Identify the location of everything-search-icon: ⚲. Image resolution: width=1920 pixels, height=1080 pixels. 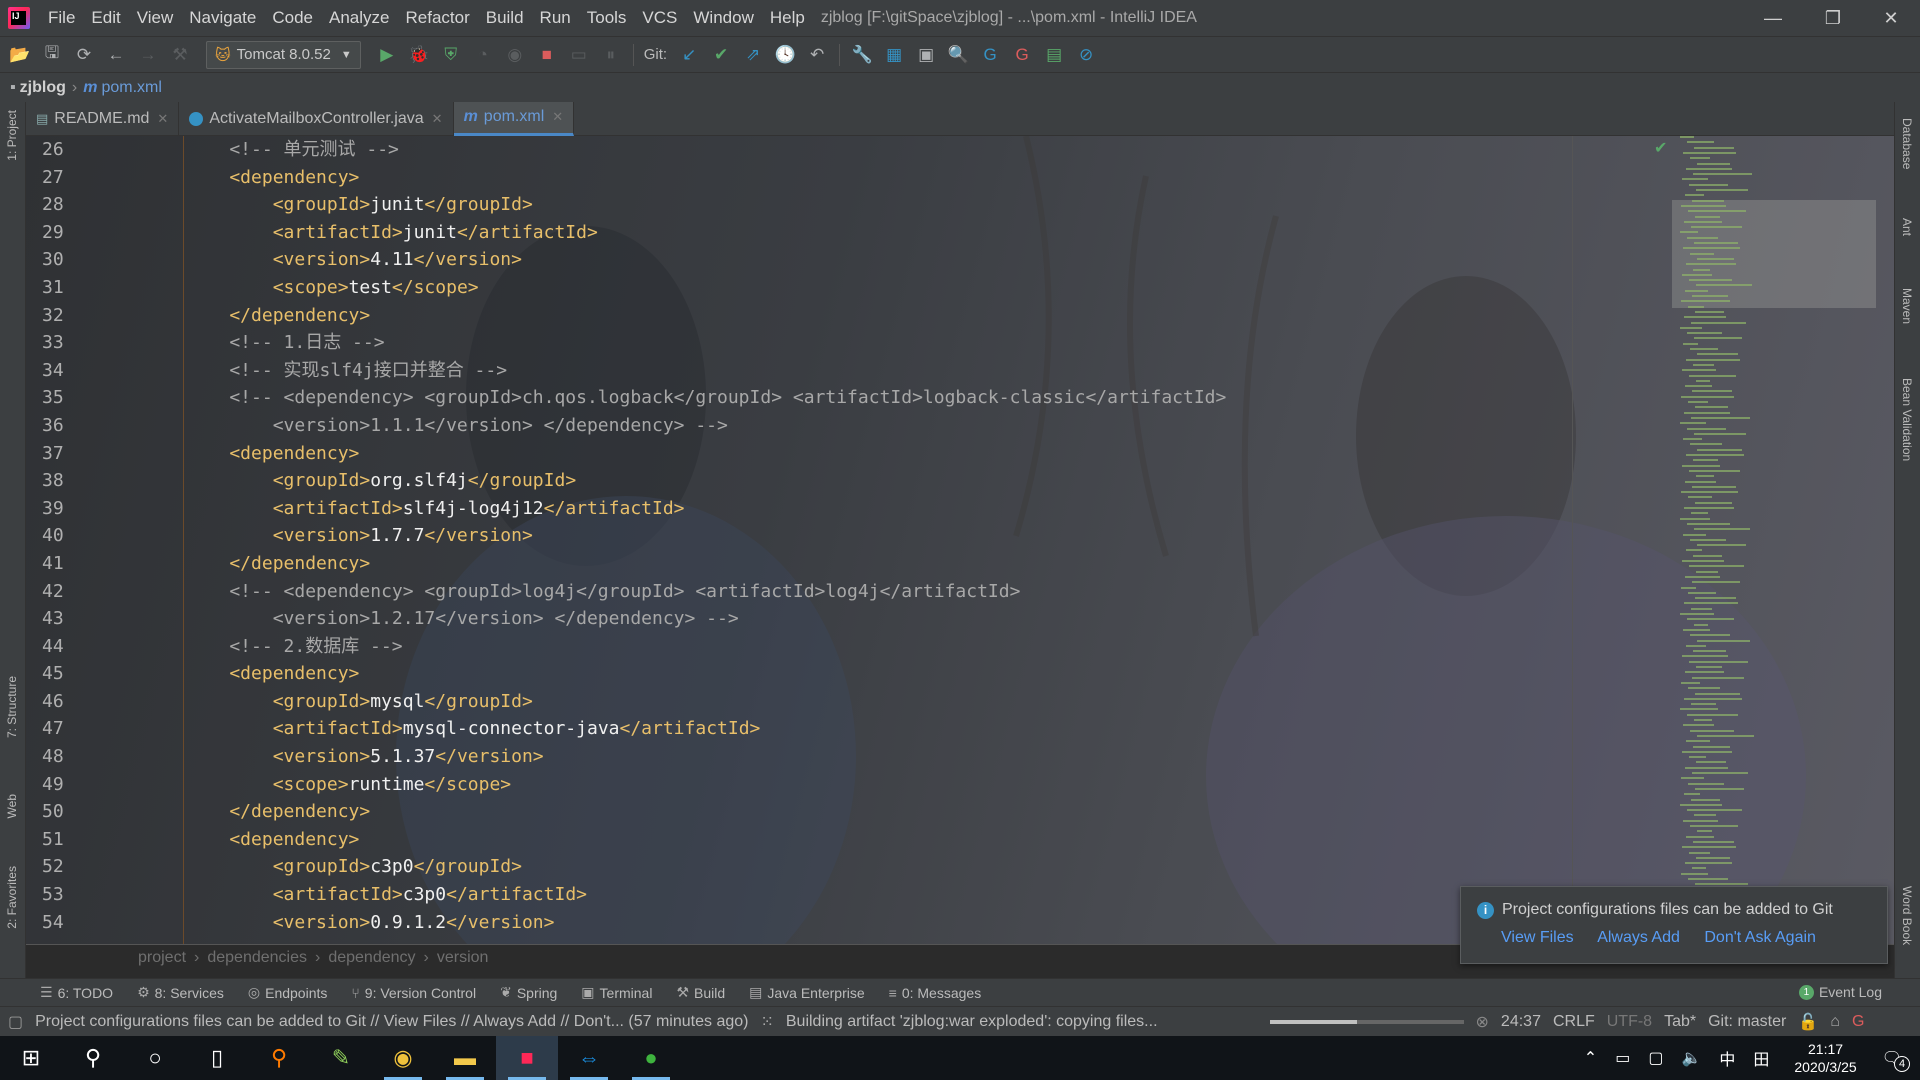
(279, 1058).